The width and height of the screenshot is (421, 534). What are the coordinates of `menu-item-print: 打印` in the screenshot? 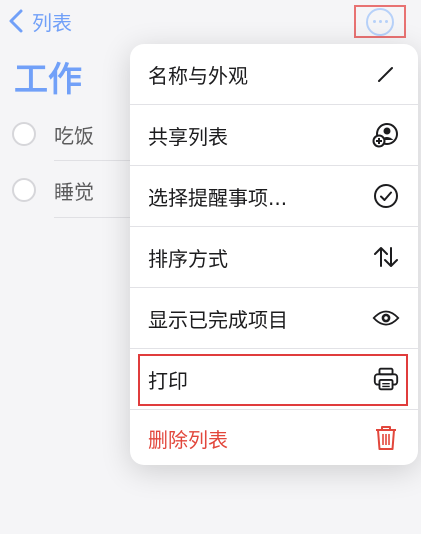 It's located at (274, 379).